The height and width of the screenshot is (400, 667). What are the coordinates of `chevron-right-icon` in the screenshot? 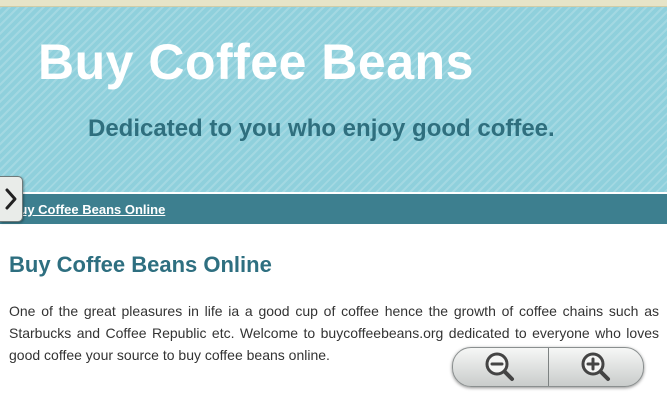 It's located at (11, 199).